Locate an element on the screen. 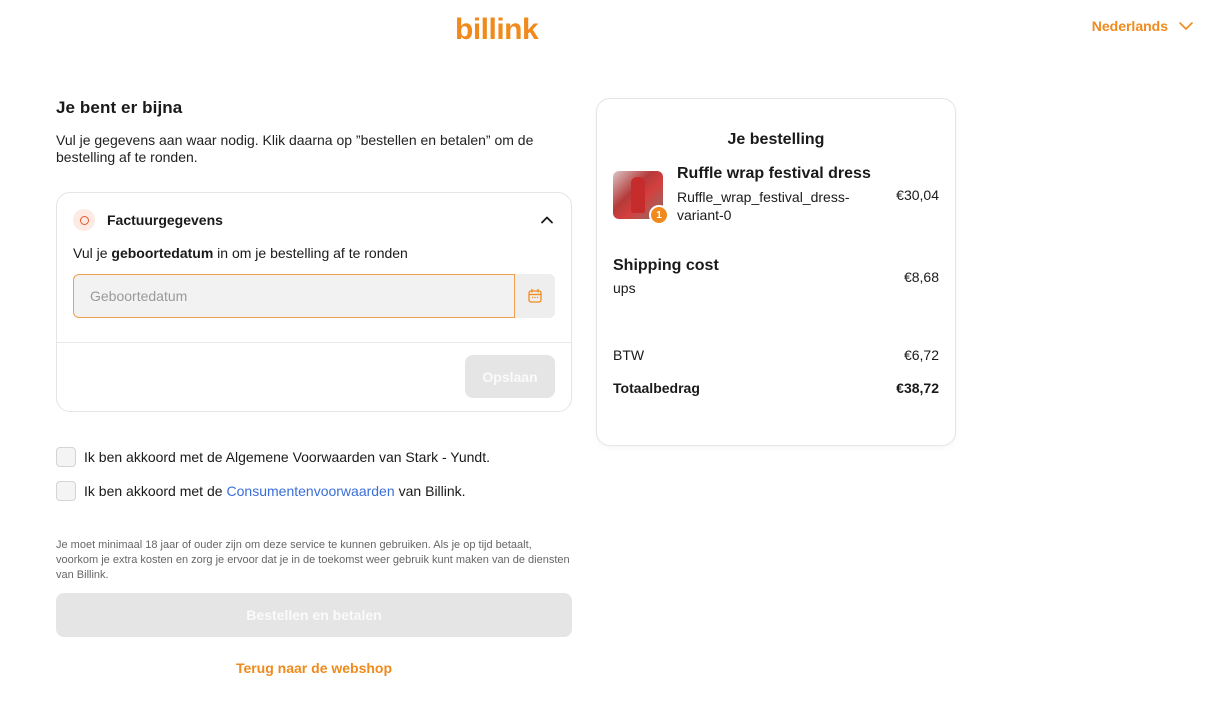 This screenshot has height=717, width=1230. page-title: Je bent er bijna is located at coordinates (119, 107).